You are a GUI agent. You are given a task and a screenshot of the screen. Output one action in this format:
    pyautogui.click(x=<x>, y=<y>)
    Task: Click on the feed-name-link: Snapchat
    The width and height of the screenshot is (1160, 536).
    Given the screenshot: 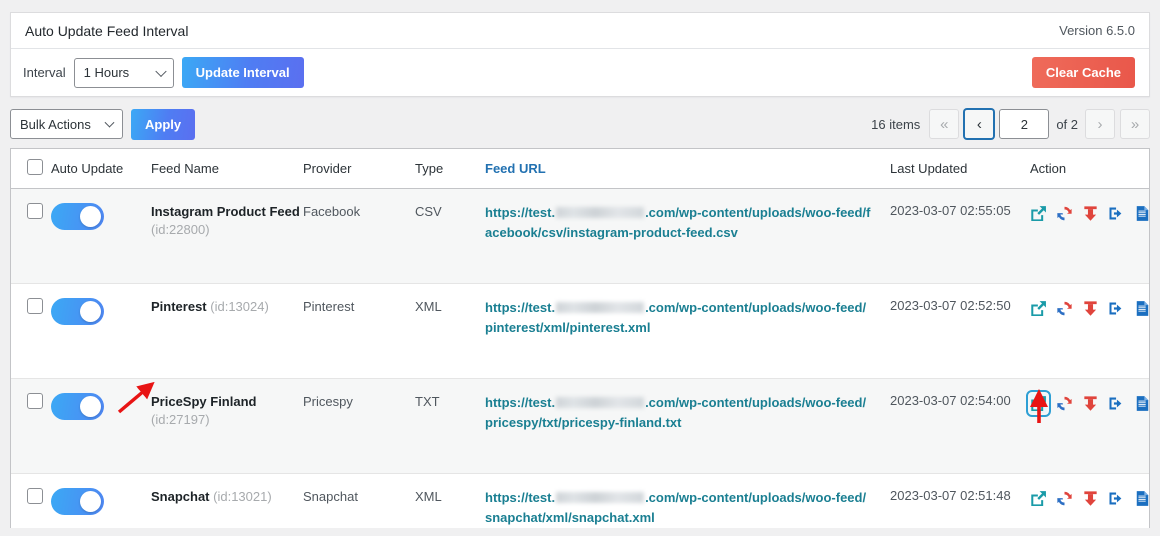 What is the action you would take?
    pyautogui.click(x=180, y=496)
    